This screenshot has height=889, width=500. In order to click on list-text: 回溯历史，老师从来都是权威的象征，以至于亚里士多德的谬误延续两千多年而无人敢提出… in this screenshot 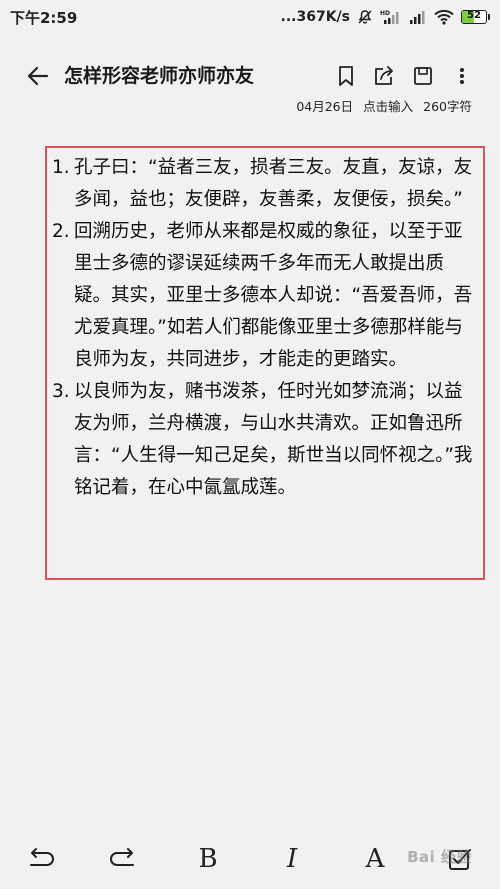, I will do `click(273, 295)`.